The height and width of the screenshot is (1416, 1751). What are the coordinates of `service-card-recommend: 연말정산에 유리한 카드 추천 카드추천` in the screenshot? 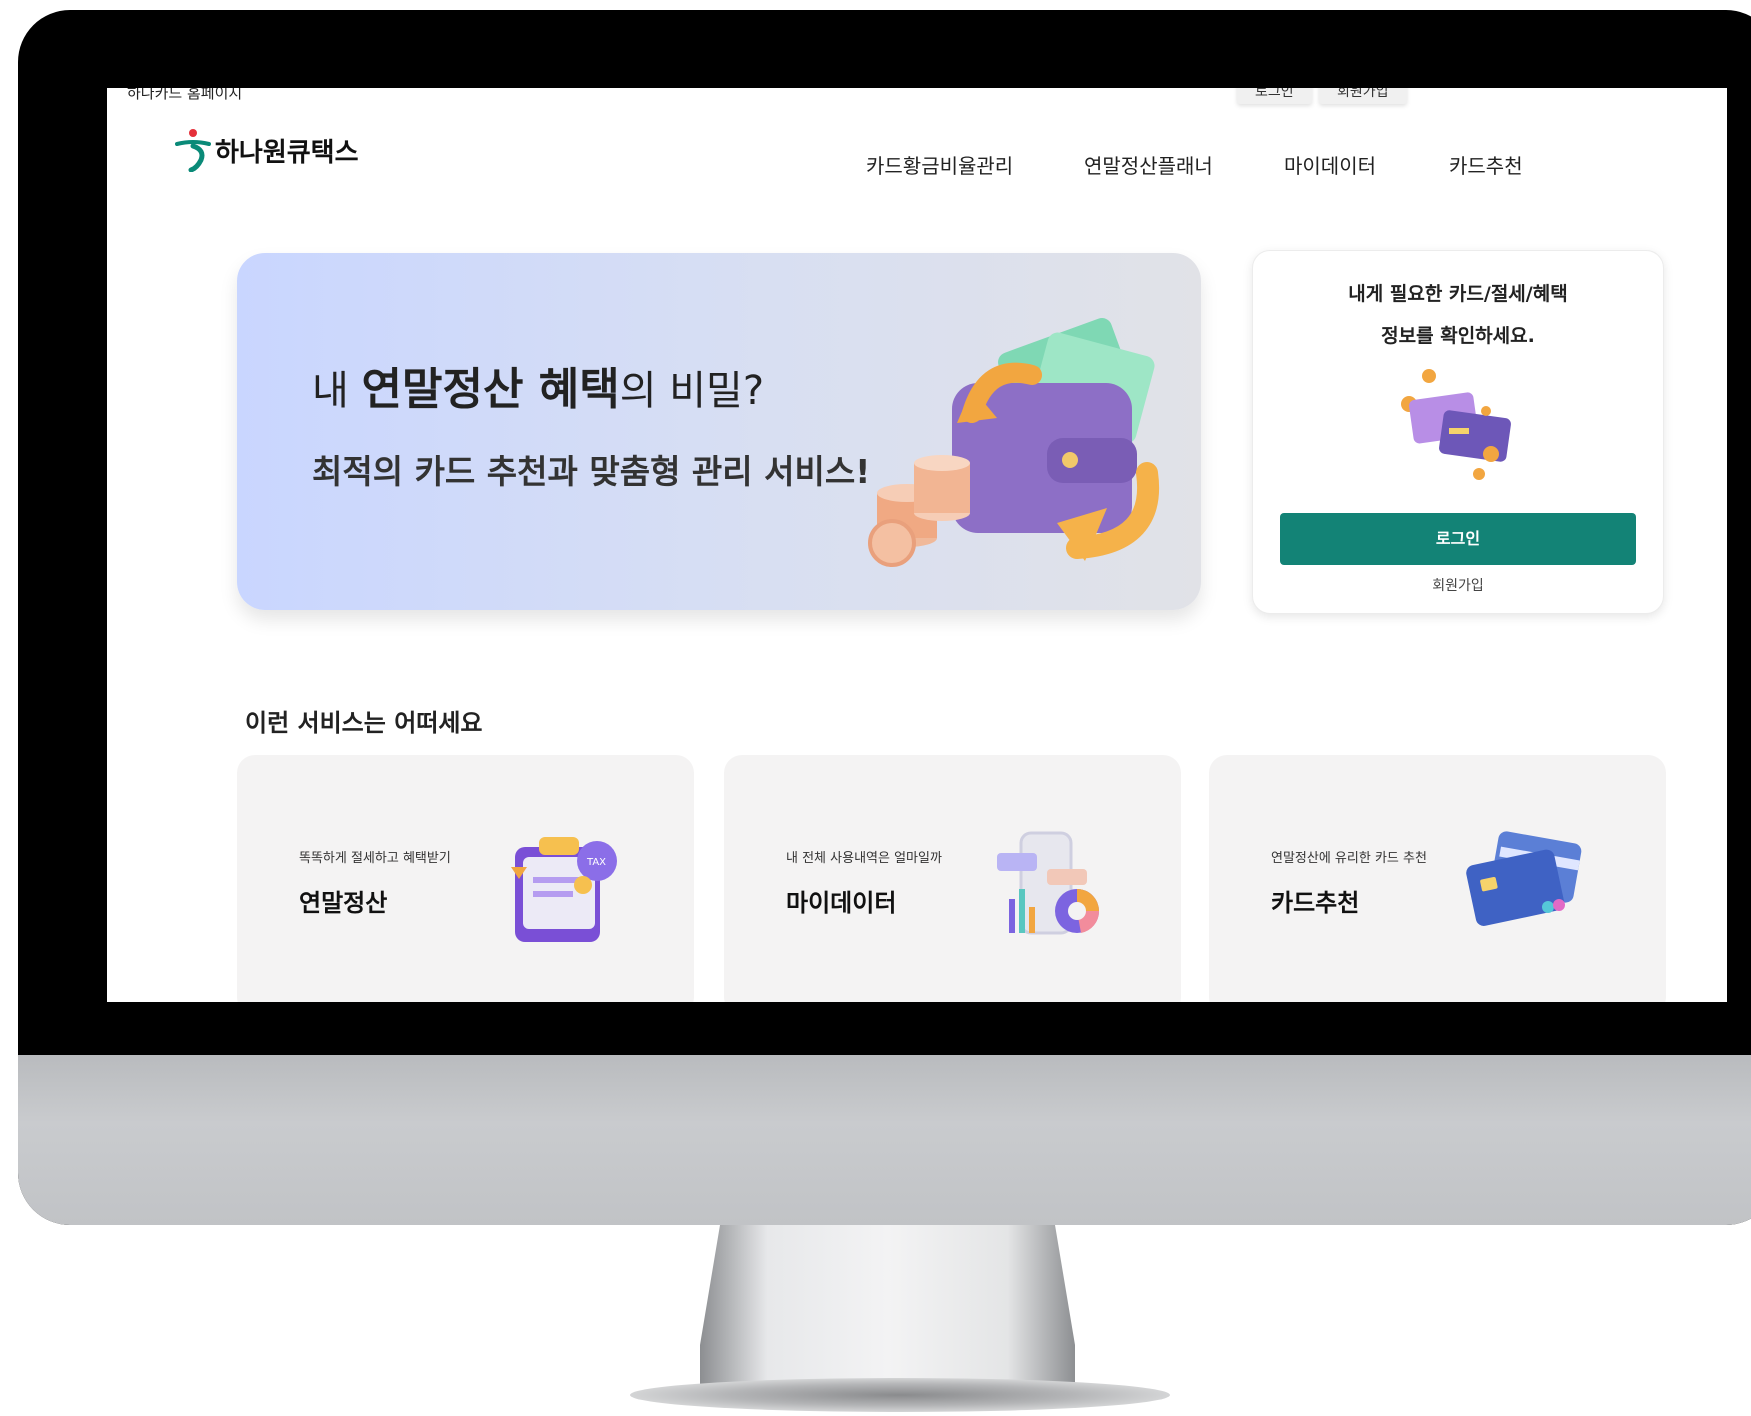 It's located at (1437, 878).